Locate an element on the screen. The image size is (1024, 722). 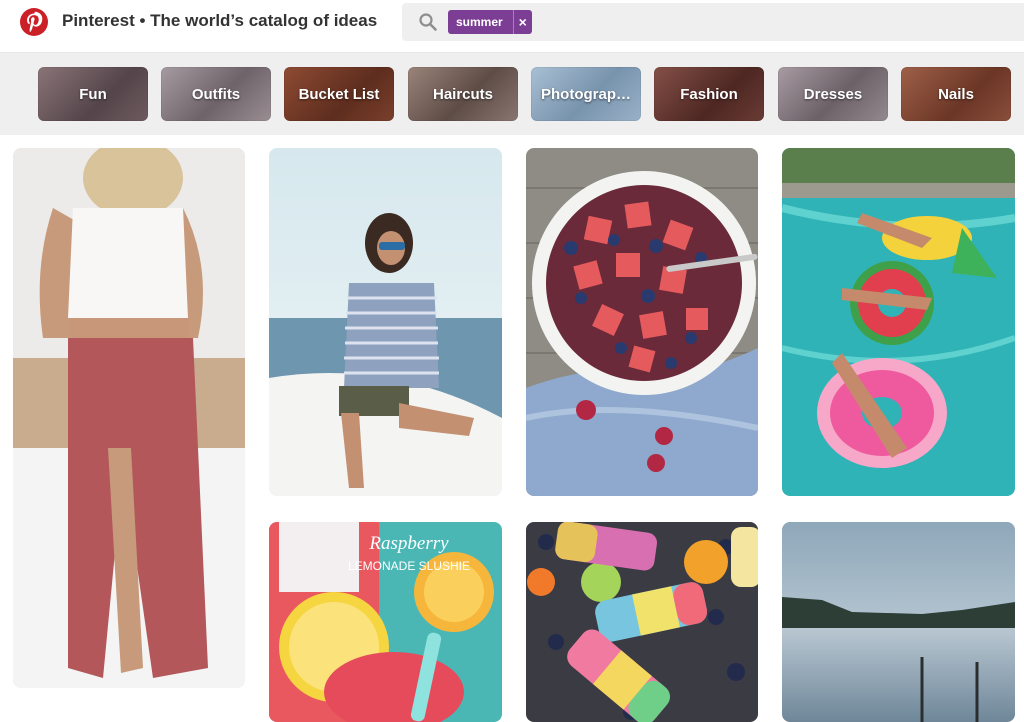
photo-fruit-bowl-icon is located at coordinates (642, 322).